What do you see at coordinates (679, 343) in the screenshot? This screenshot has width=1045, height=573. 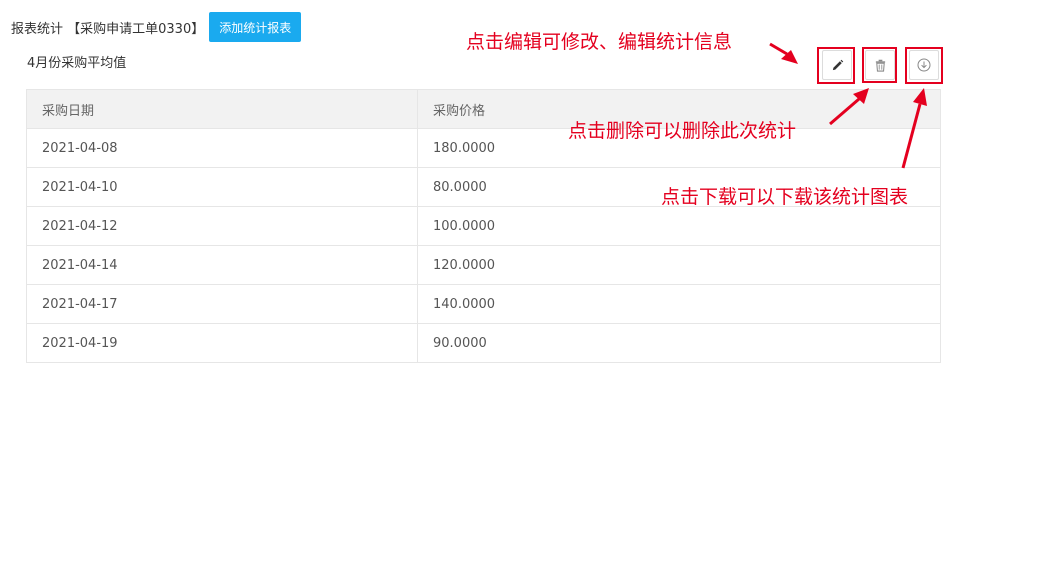 I see `cell-price: 90.0000` at bounding box center [679, 343].